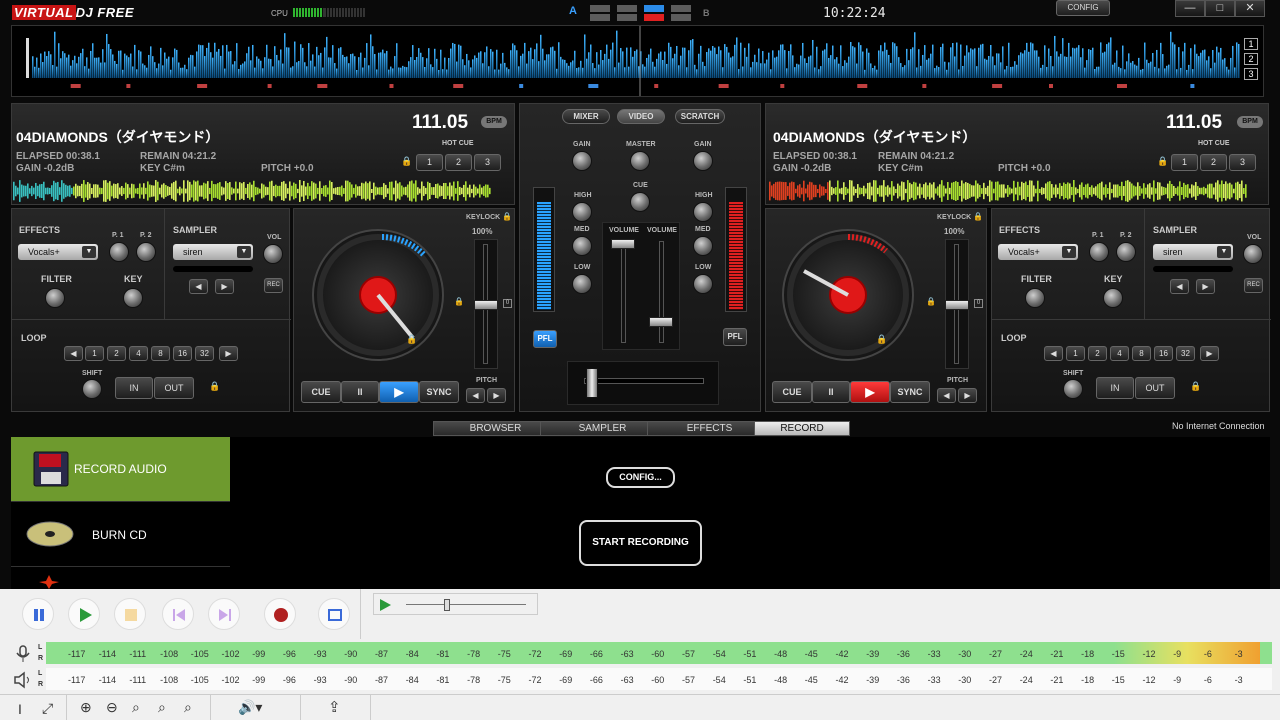 The height and width of the screenshot is (720, 1280). I want to click on zoom-toggle-icon: ⌕, so click(188, 707).